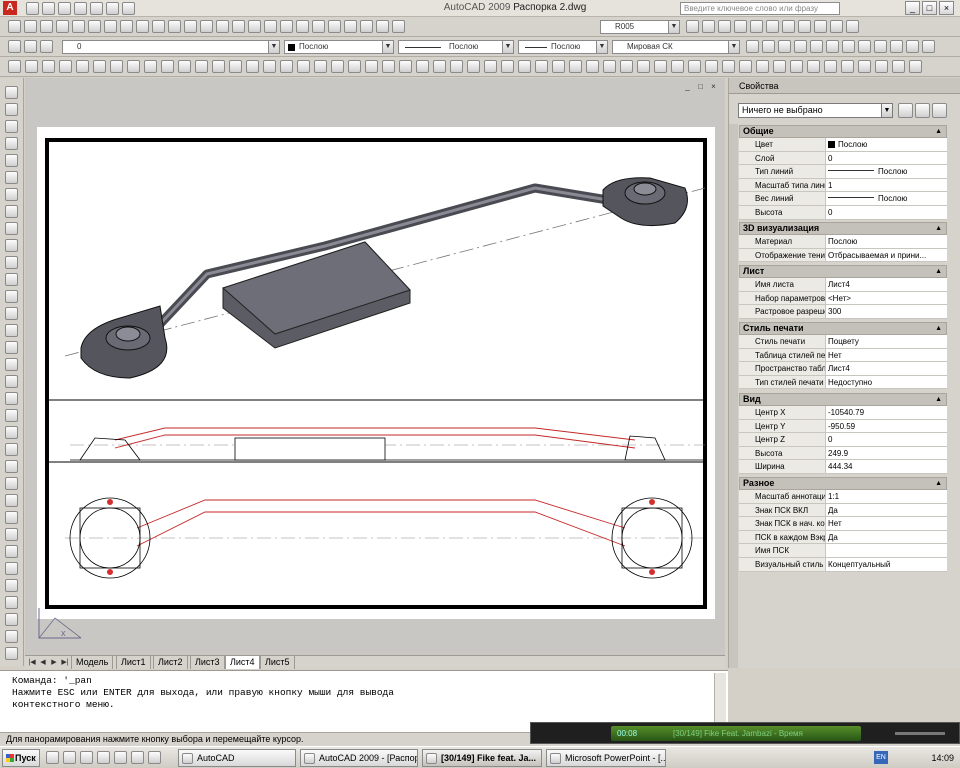 Image resolution: width=960 pixels, height=768 pixels. What do you see at coordinates (912, 46) in the screenshot?
I see `ucs-y-icon` at bounding box center [912, 46].